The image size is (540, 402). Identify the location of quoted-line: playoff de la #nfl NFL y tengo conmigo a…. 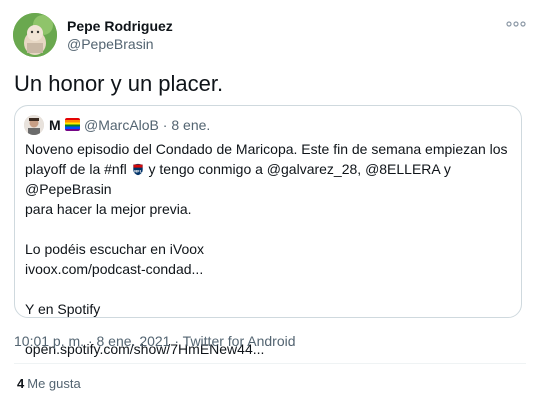
(270, 179).